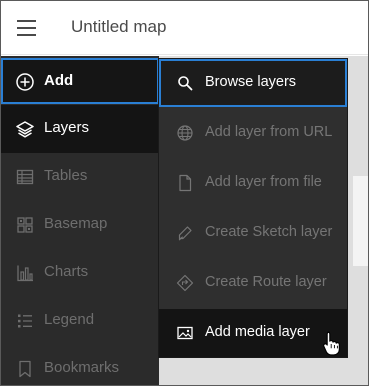  I want to click on hand-pointer-cursor-icon, so click(332, 343).